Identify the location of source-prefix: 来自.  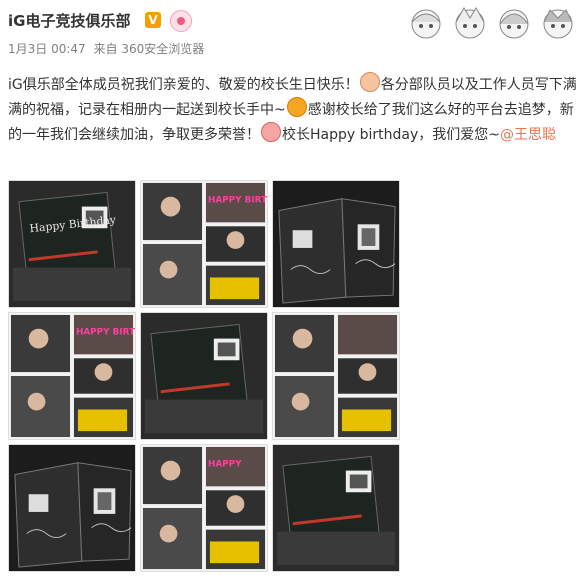
(105, 49).